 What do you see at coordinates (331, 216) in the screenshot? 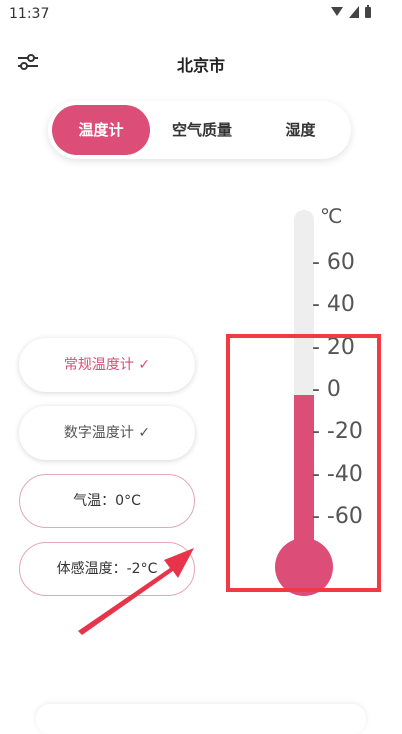
I see `unit-label: ℃` at bounding box center [331, 216].